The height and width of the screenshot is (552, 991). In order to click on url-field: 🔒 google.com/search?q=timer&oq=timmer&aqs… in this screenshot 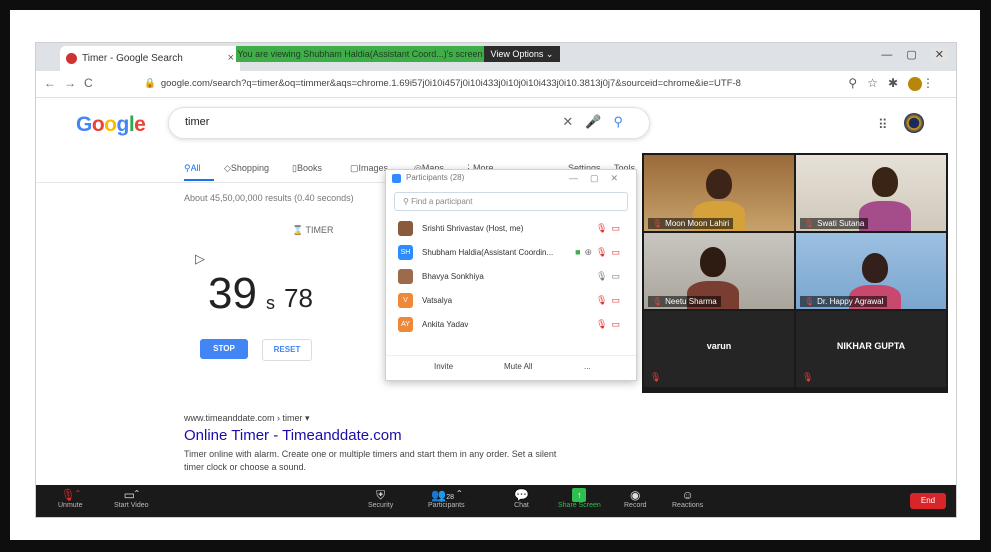, I will do `click(494, 83)`.